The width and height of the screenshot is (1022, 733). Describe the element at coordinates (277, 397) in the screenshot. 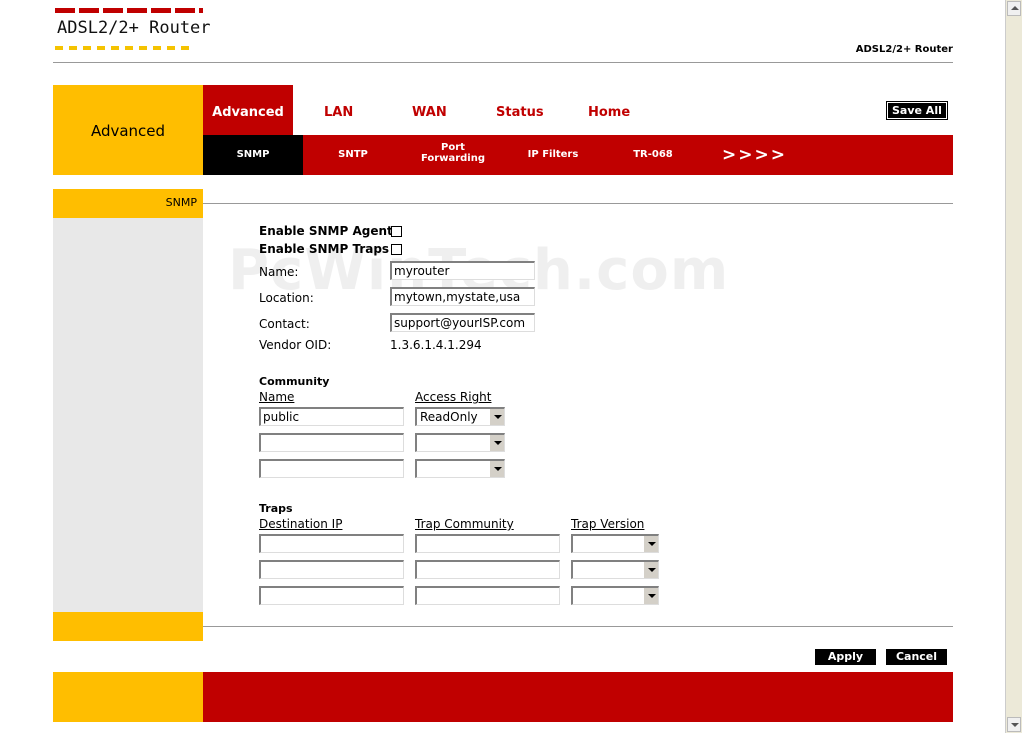

I see `community-col-name: Name` at that location.